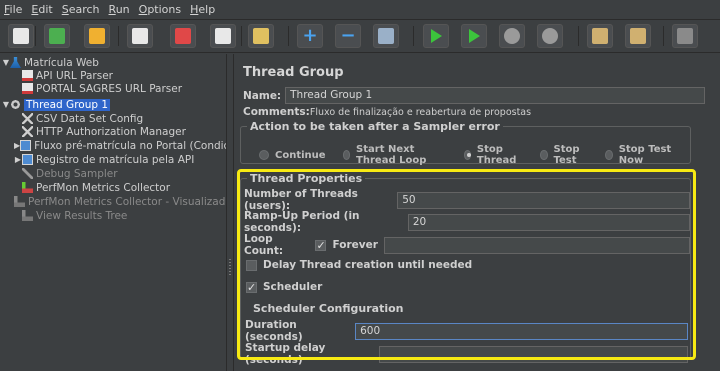  I want to click on rampup-input: 20, so click(548, 222).